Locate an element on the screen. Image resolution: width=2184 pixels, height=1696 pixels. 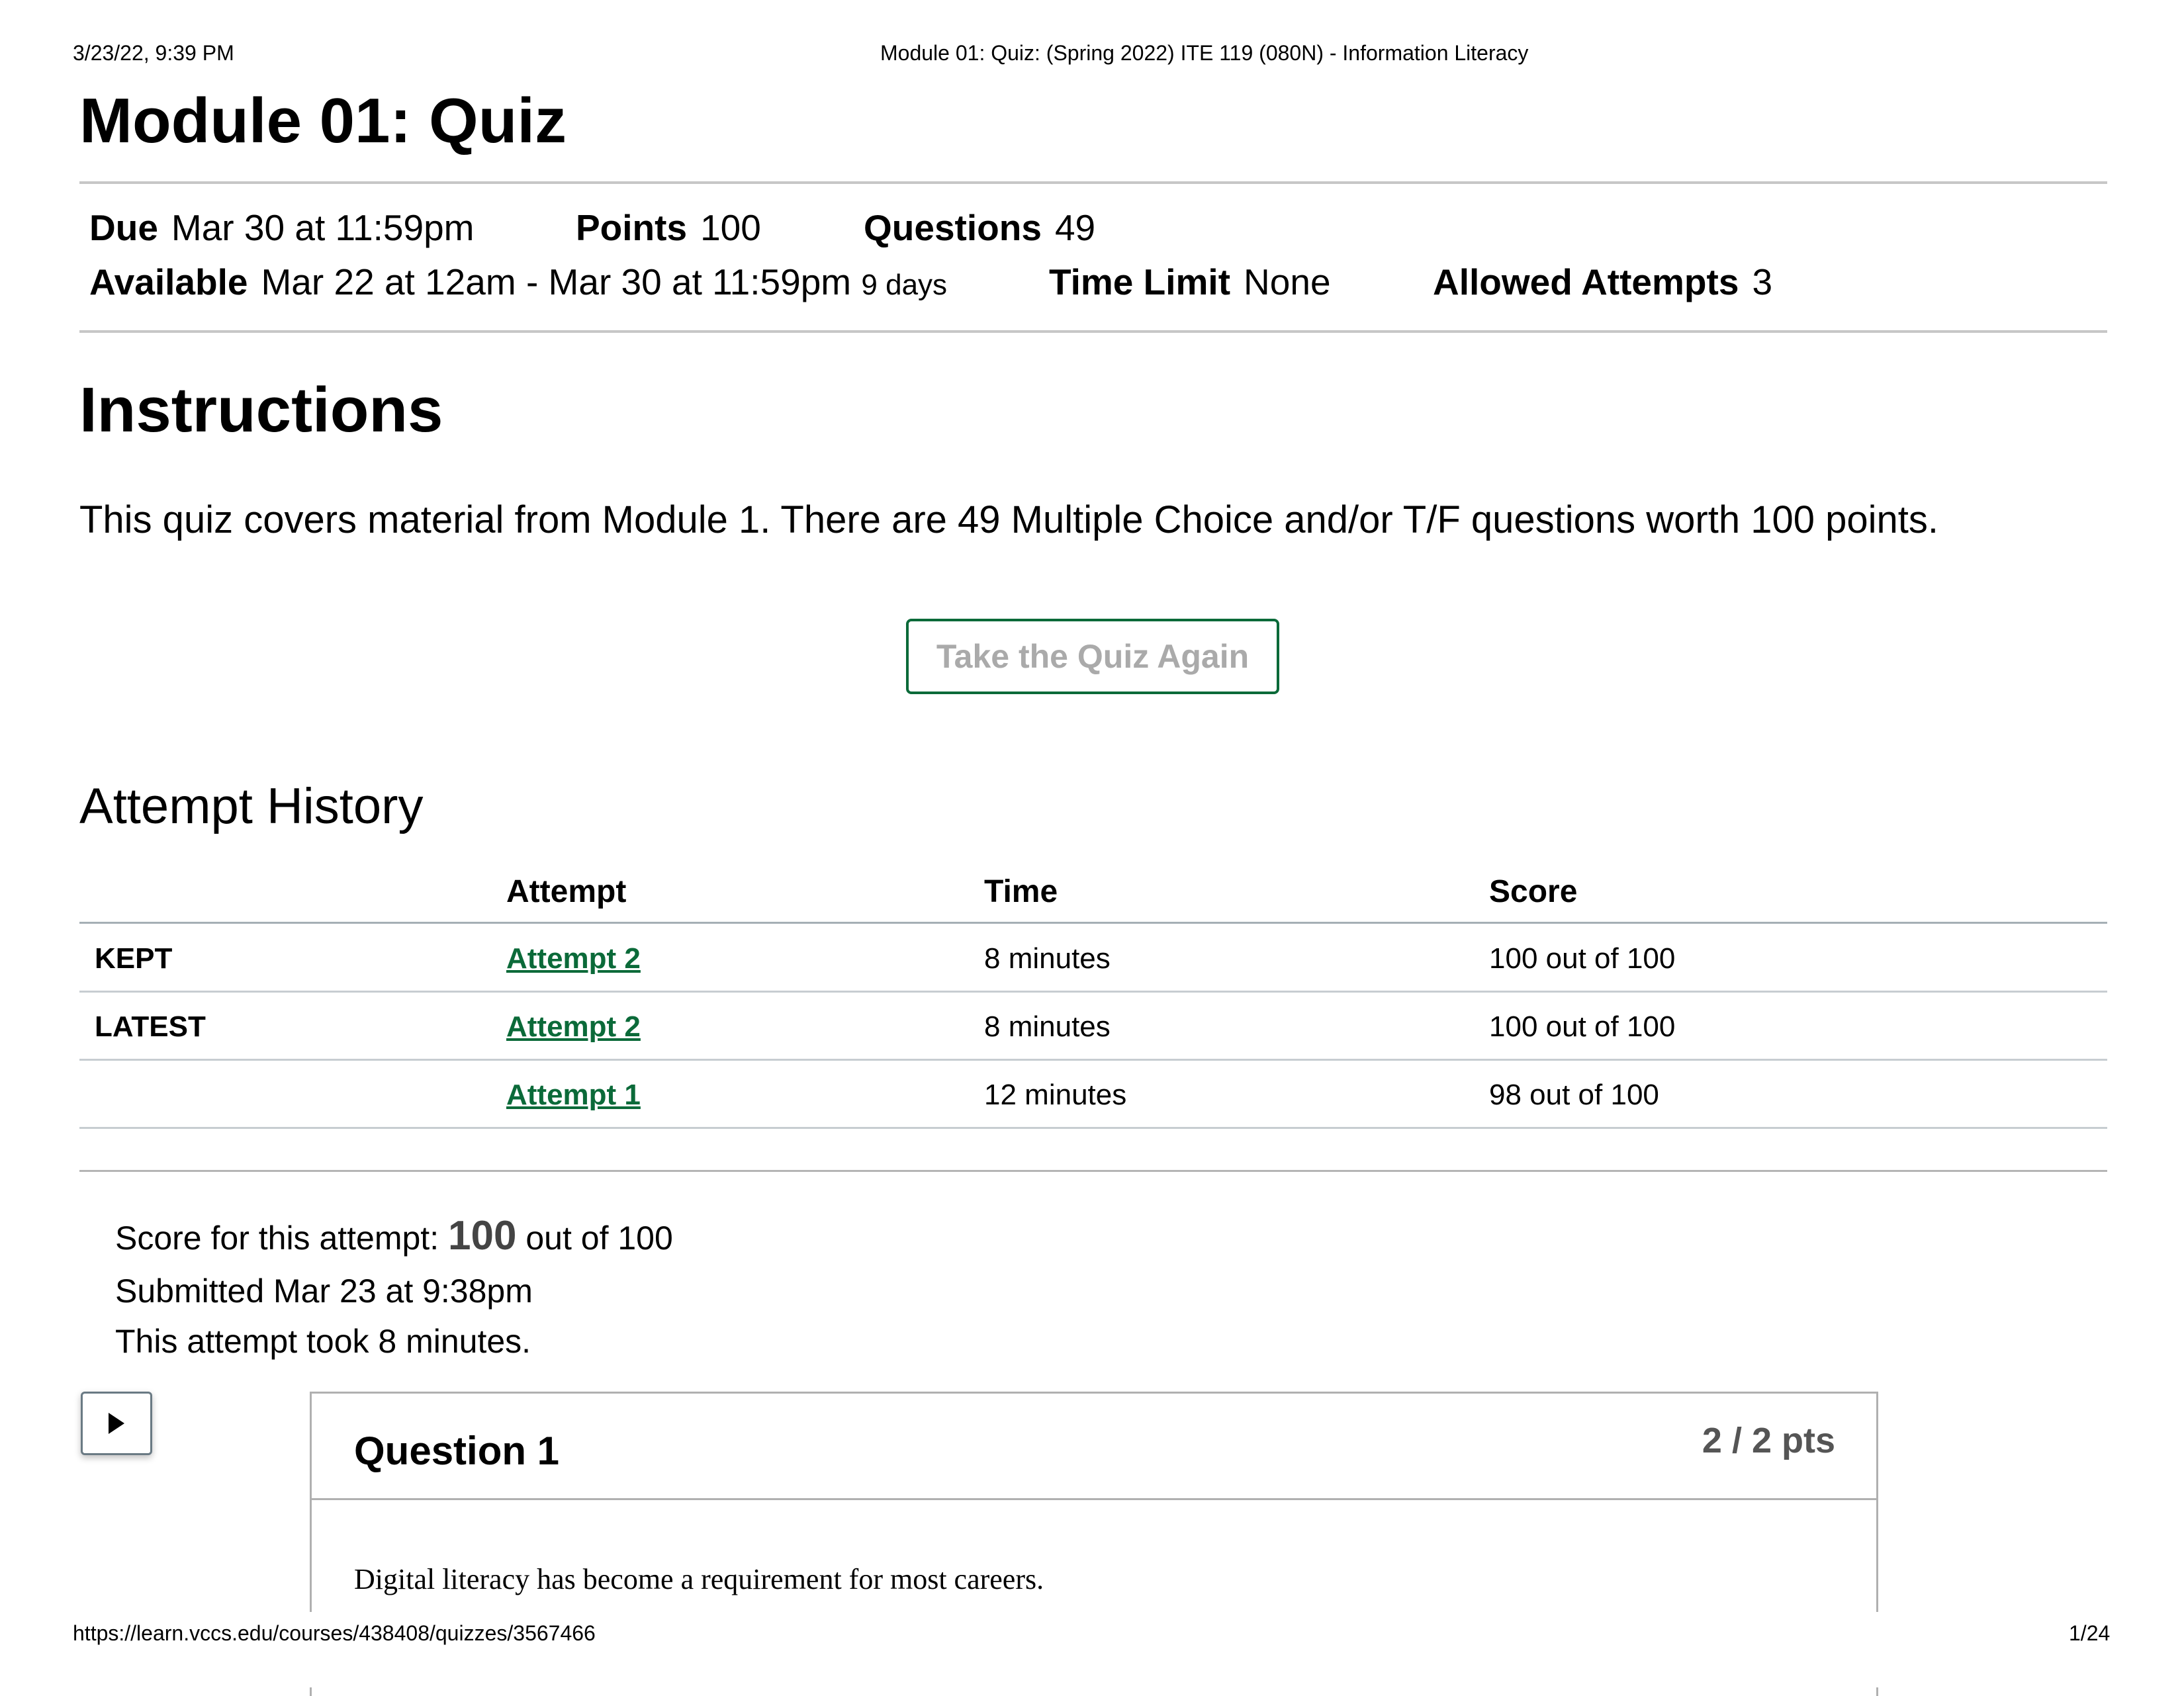
attempt-history-heading: Attempt History is located at coordinates (251, 806).